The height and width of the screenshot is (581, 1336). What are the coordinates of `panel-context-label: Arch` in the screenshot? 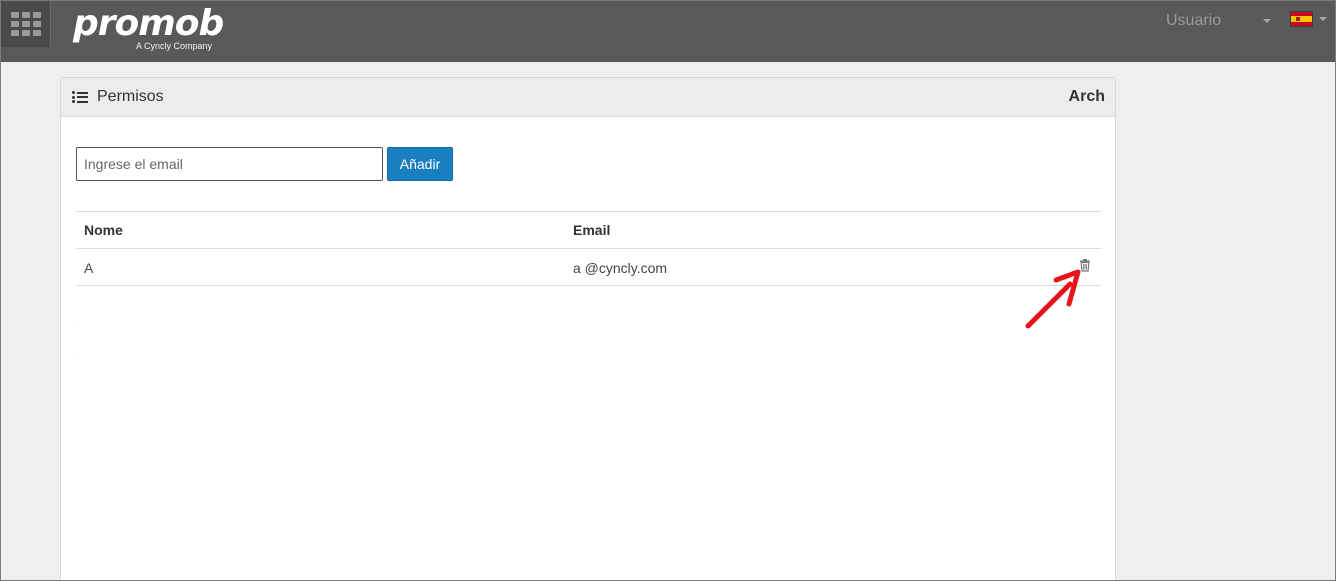 It's located at (1086, 96).